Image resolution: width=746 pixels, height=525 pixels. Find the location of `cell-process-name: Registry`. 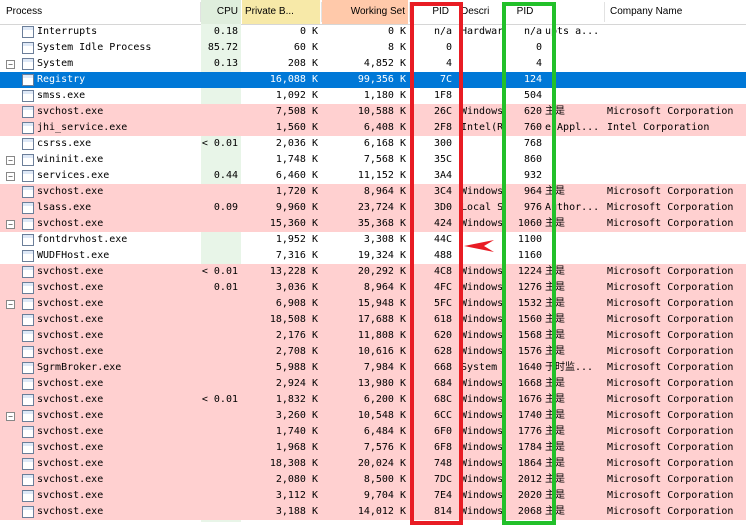

cell-process-name: Registry is located at coordinates (61, 79).